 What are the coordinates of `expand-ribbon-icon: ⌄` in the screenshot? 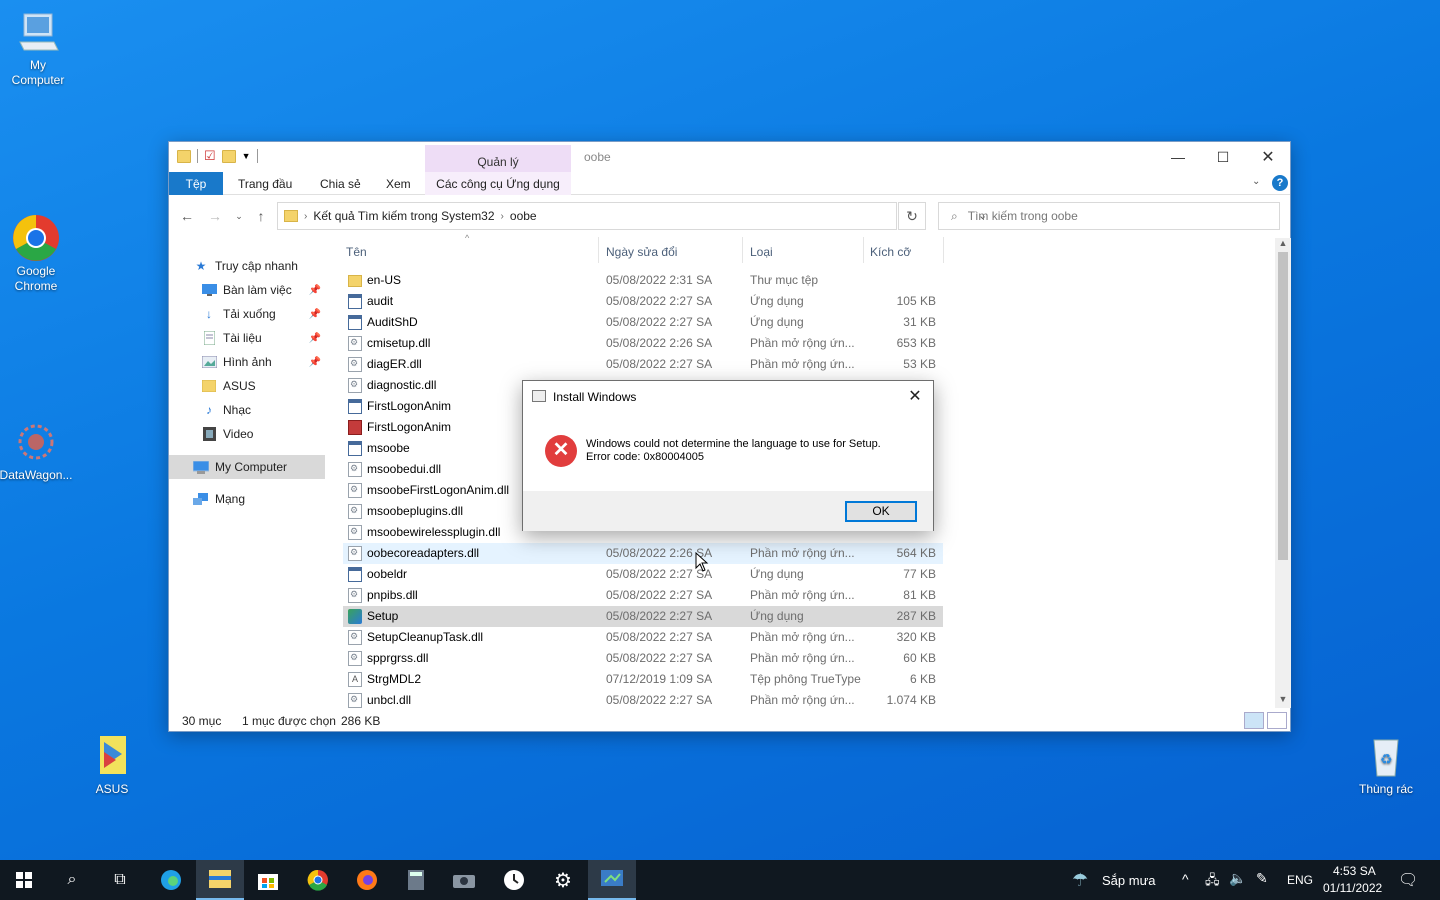 It's located at (1256, 181).